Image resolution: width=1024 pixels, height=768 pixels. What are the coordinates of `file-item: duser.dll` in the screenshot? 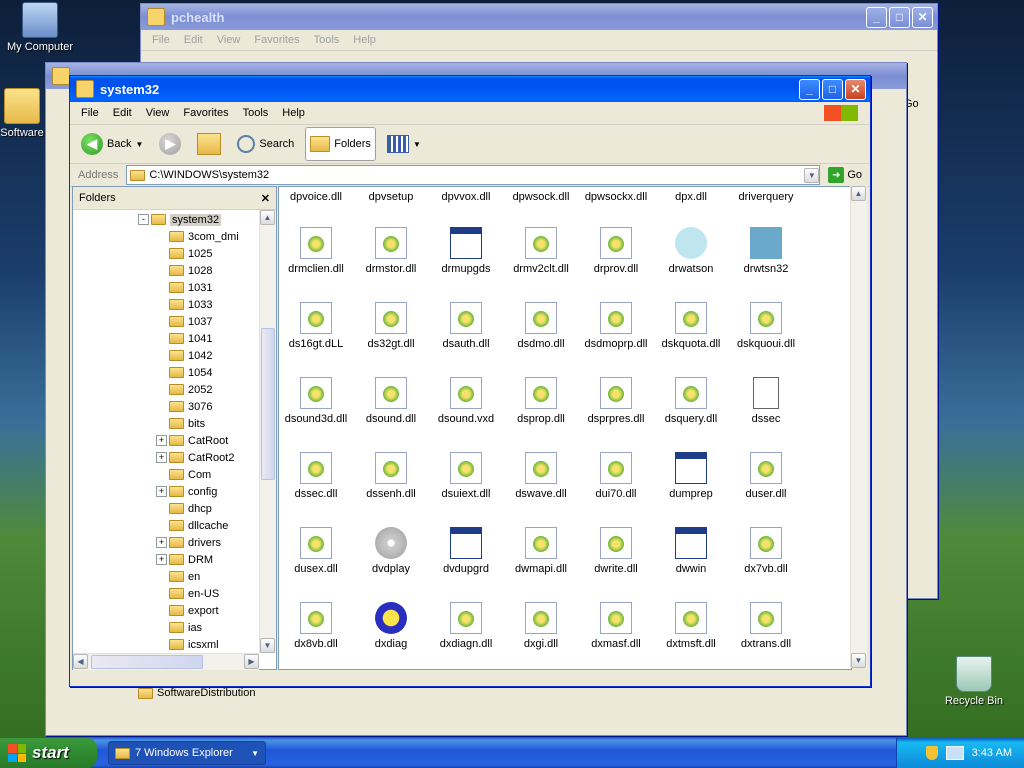 It's located at (766, 476).